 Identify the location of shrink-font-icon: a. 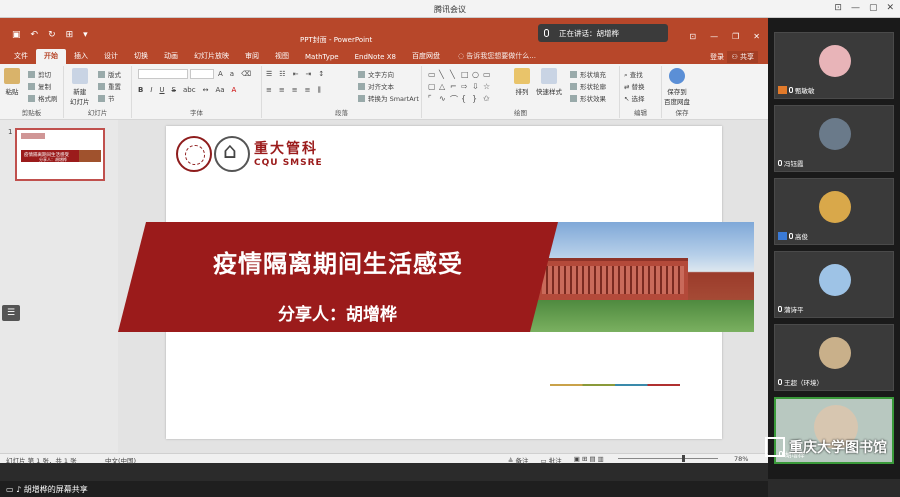
(232, 74).